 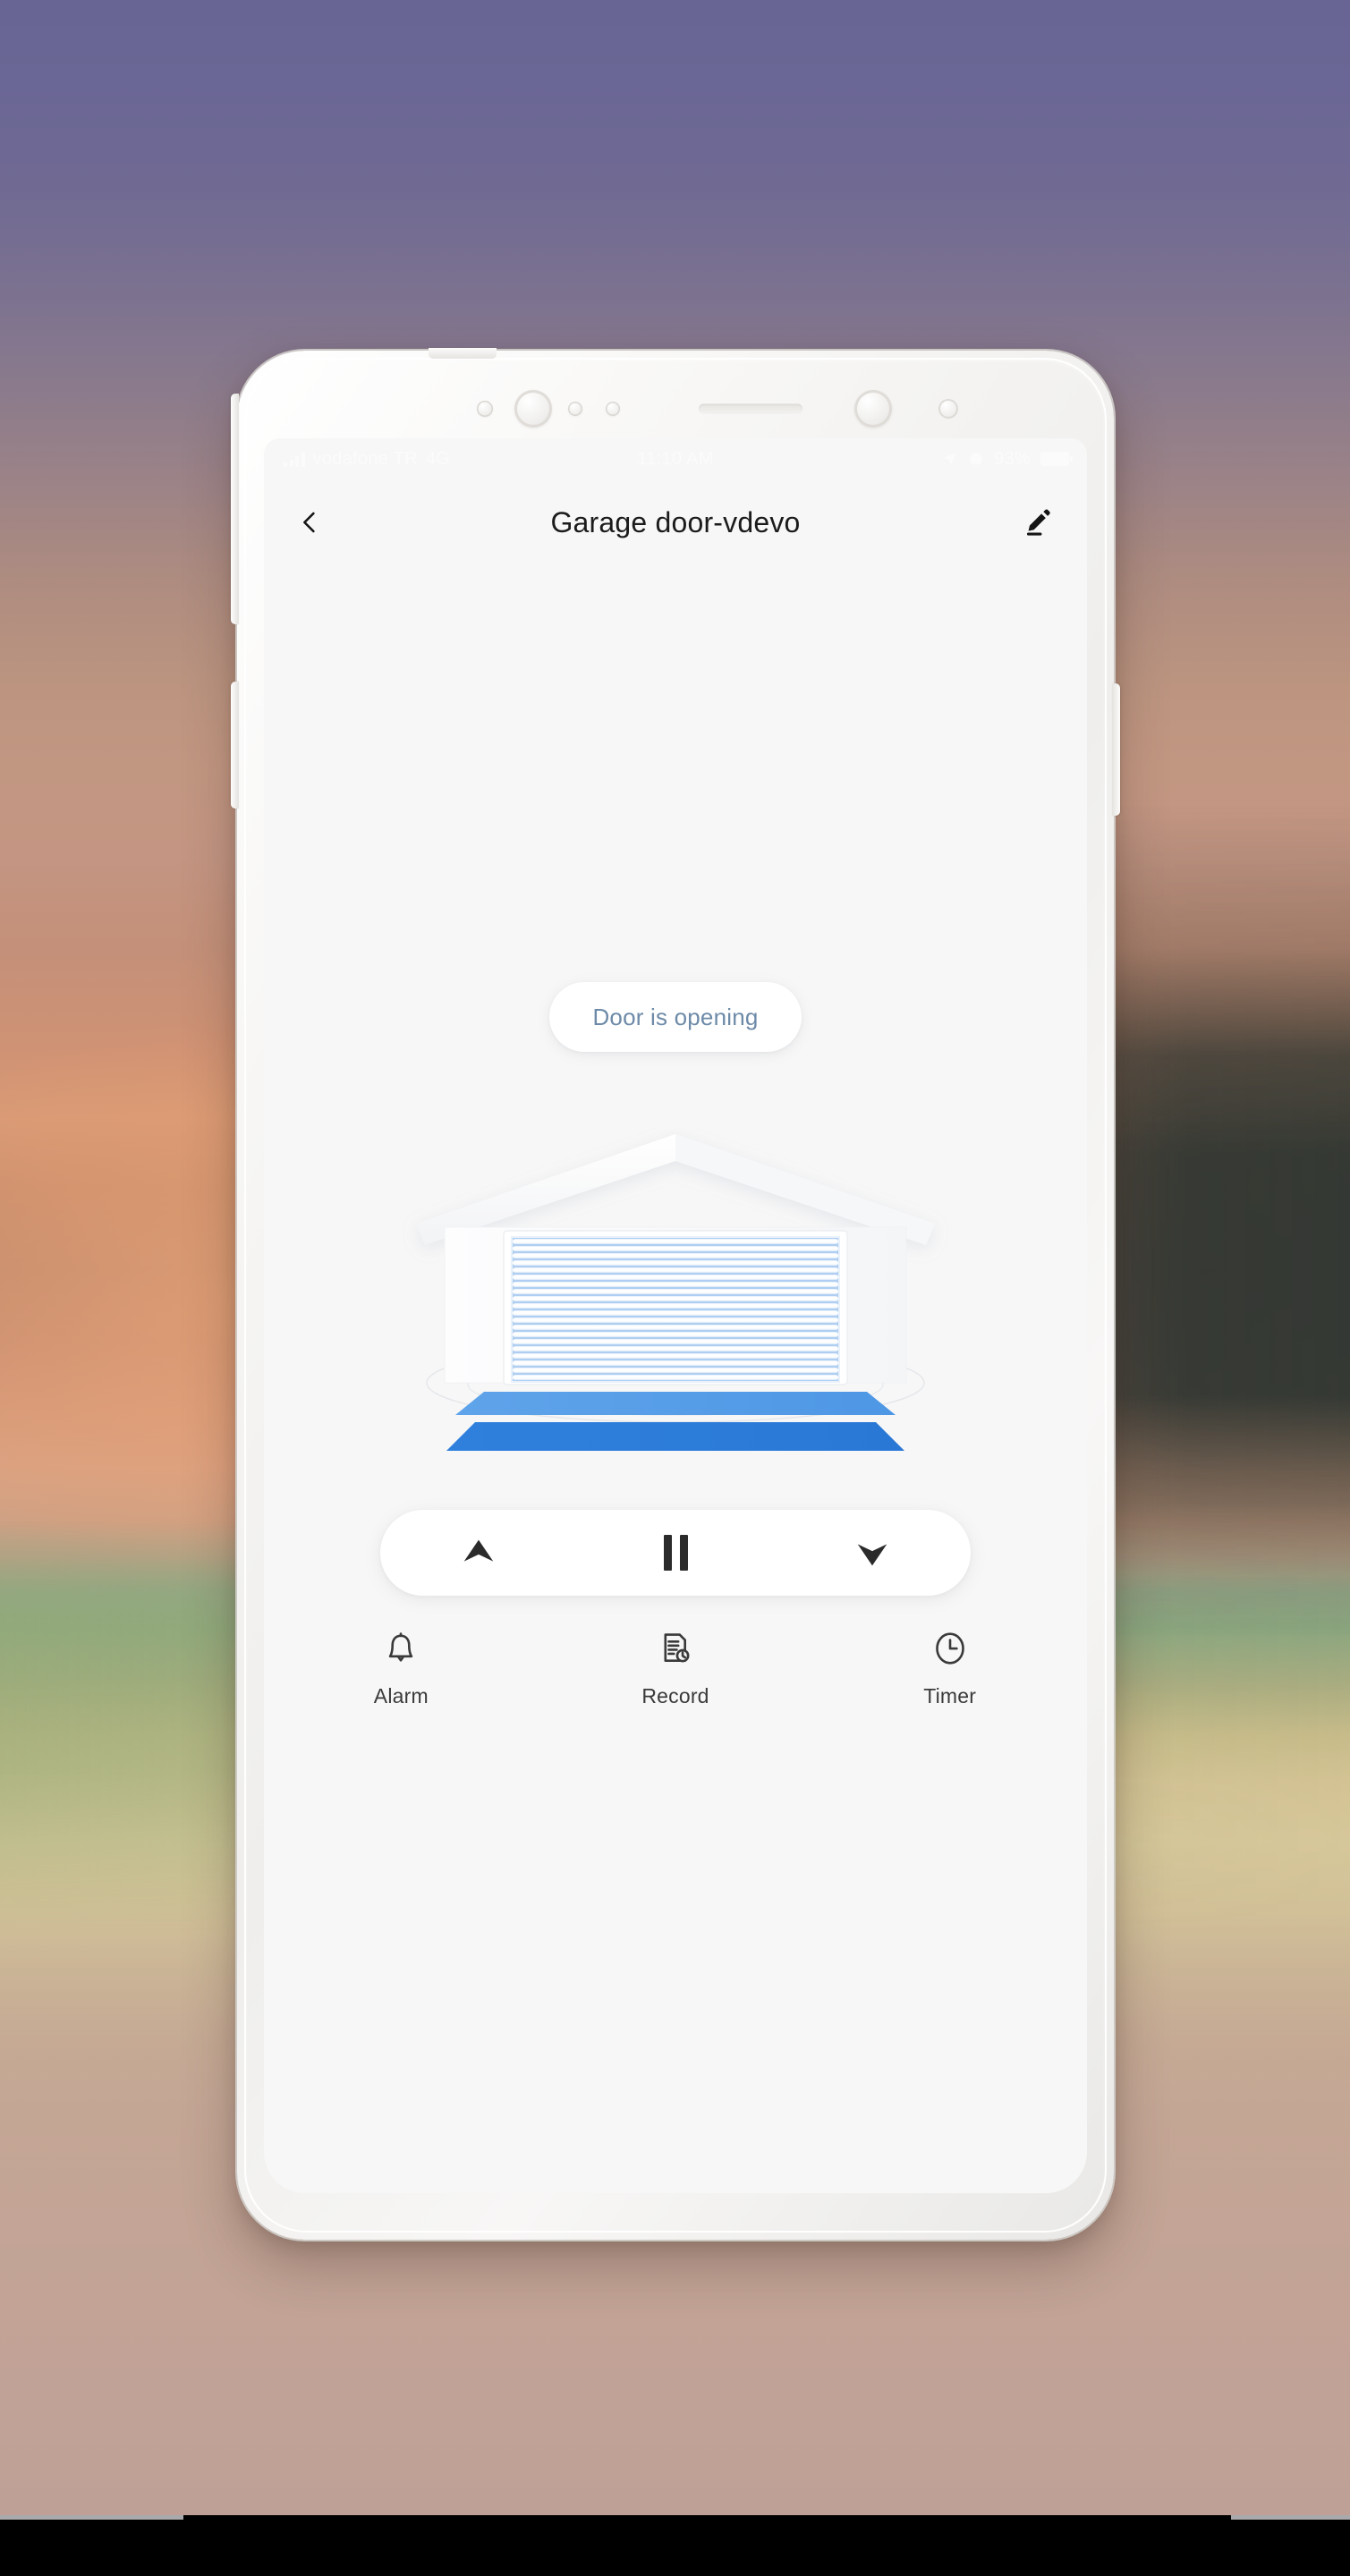 I want to click on power-button, so click(x=1116, y=749).